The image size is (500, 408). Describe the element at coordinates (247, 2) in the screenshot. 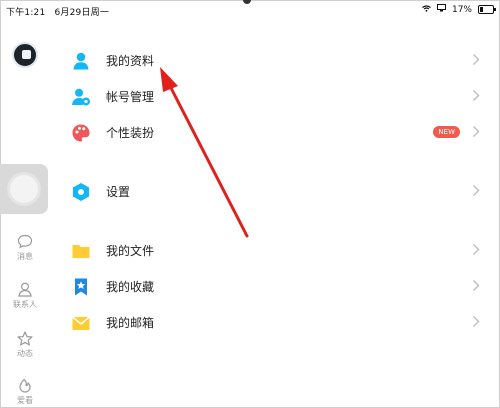

I see `camera-notch` at that location.